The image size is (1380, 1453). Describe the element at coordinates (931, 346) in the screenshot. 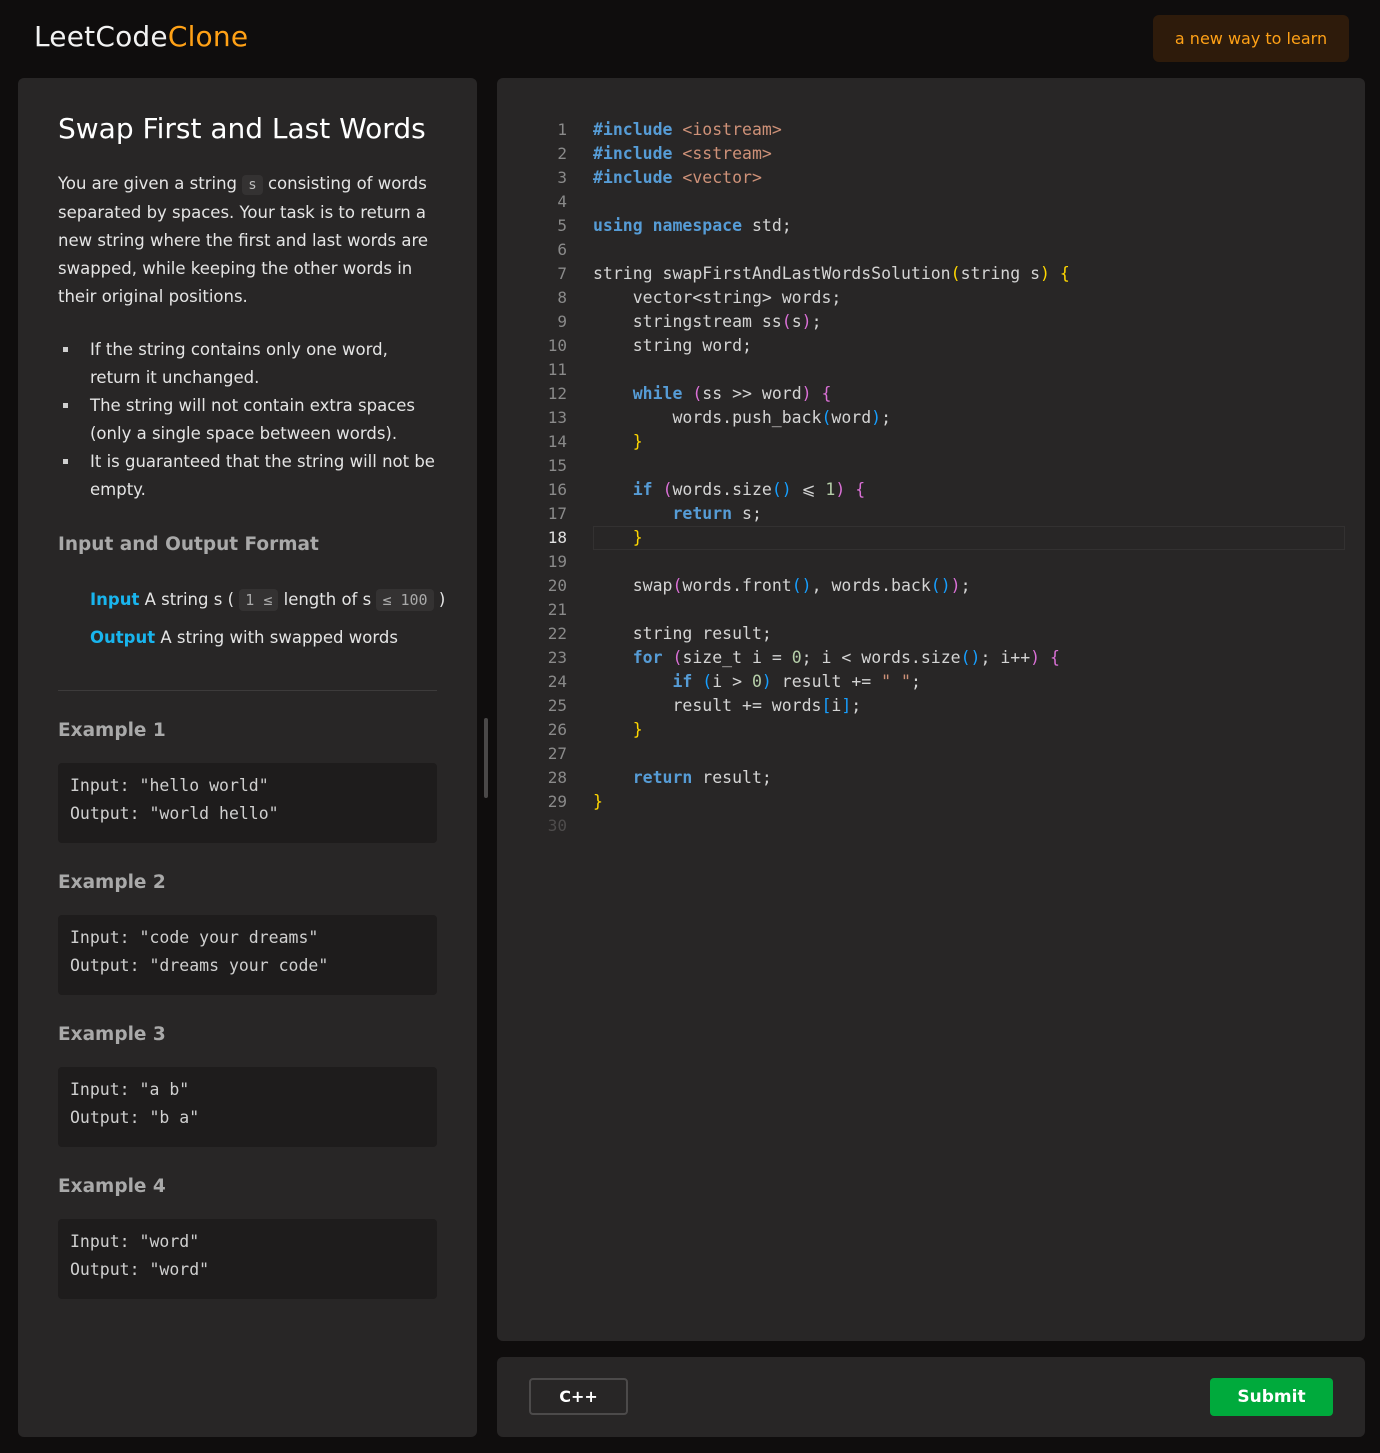

I see `code-line: 10 string word;` at that location.